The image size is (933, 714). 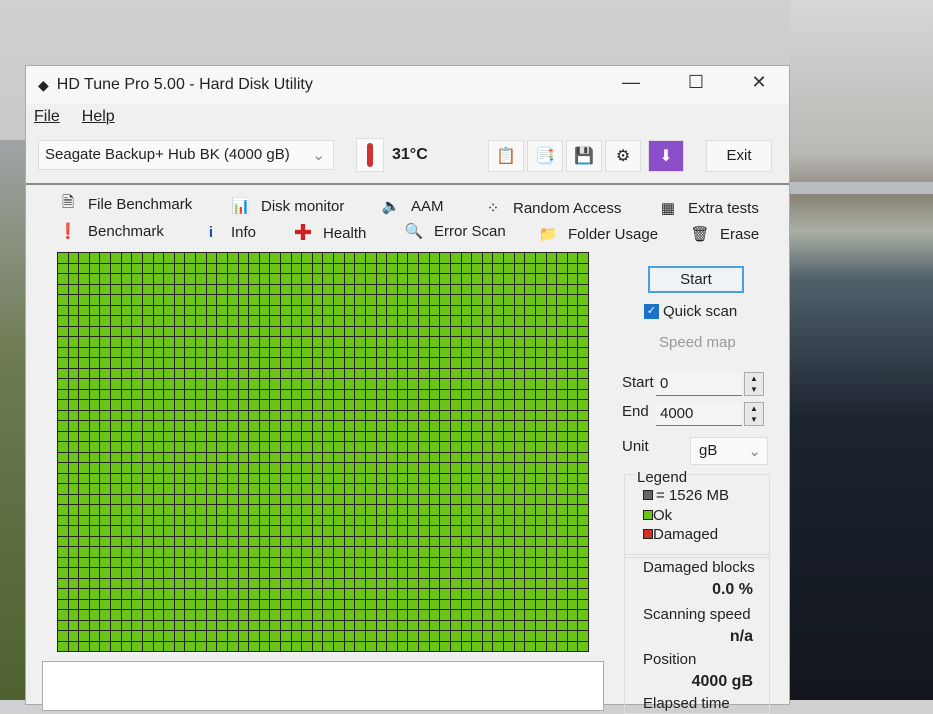 I want to click on start-spinner: ▲ ▼, so click(x=754, y=384).